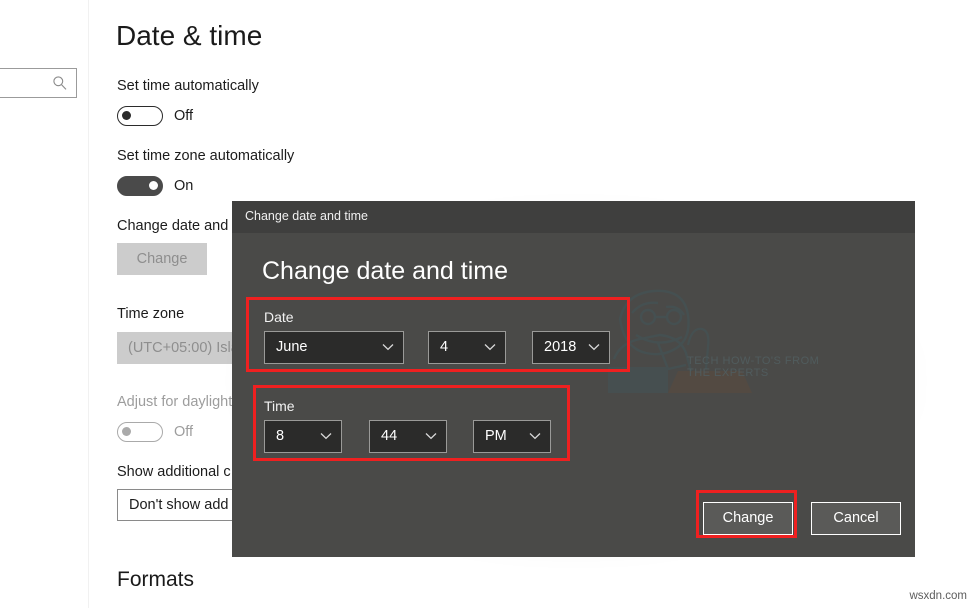 This screenshot has height=608, width=977. Describe the element at coordinates (573, 217) in the screenshot. I see `dialog-titlebar: Change date and time` at that location.